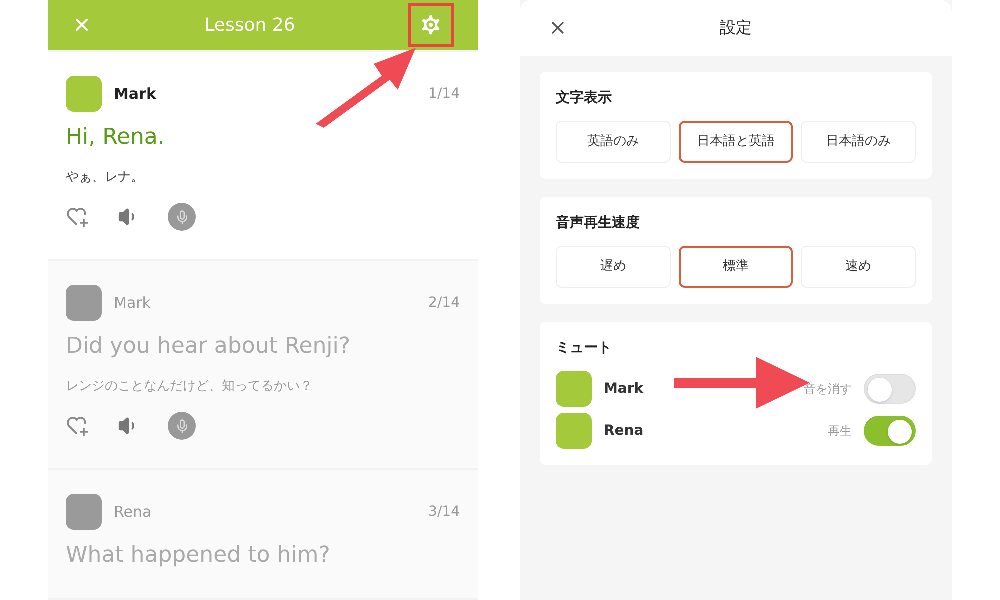  Describe the element at coordinates (736, 267) in the screenshot. I see `option-button: 標準` at that location.